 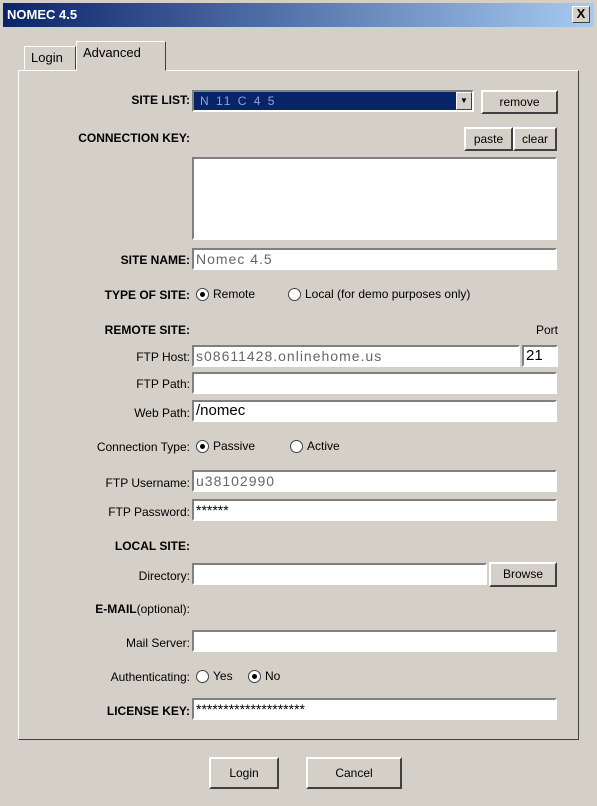 What do you see at coordinates (519, 102) in the screenshot?
I see `remove-button: remove` at bounding box center [519, 102].